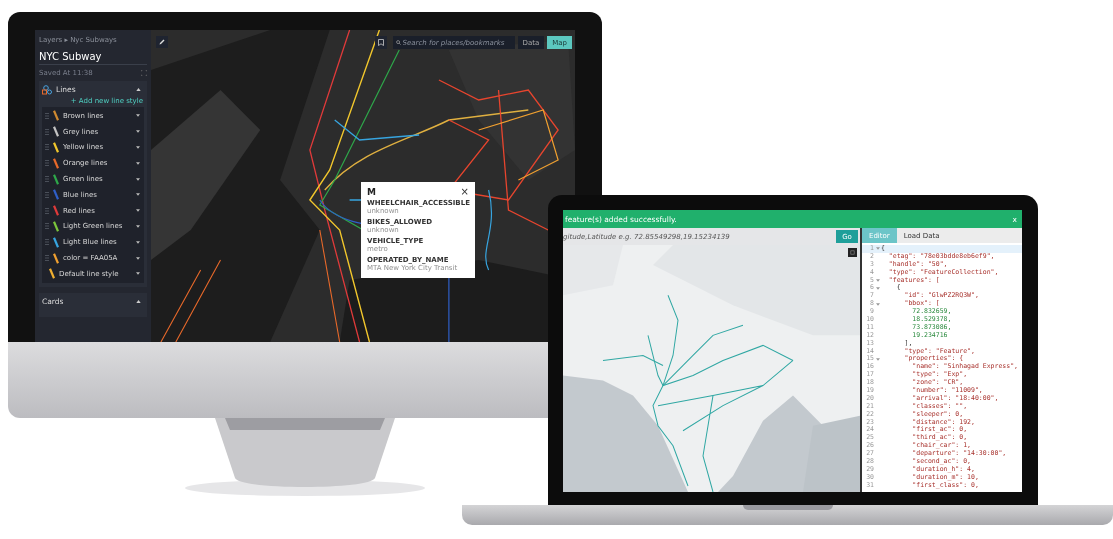  What do you see at coordinates (47, 89) in the screenshot?
I see `layer-shapes-icon` at bounding box center [47, 89].